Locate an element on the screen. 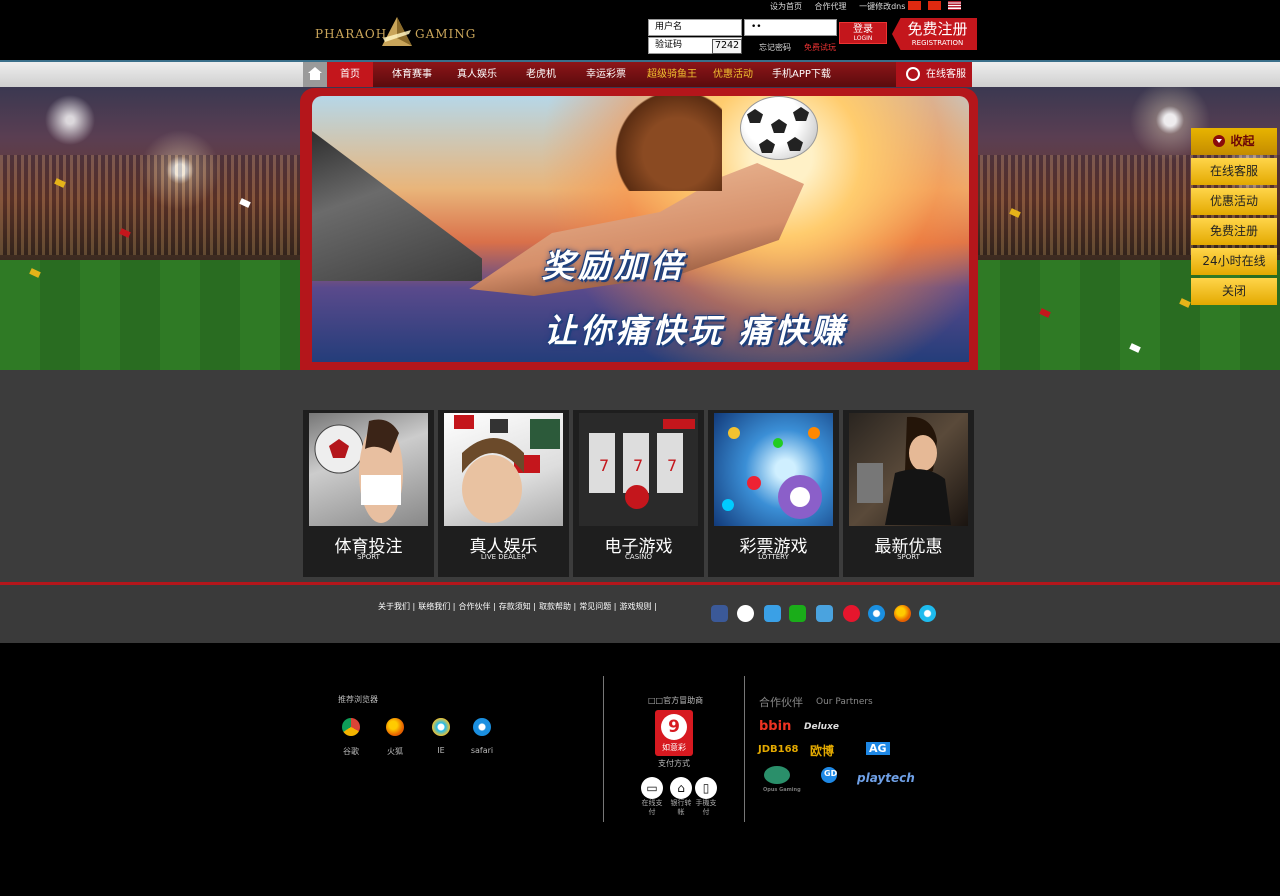 Image resolution: width=1280 pixels, height=896 pixels. nav-customer-service: 在线客服 is located at coordinates (934, 74).